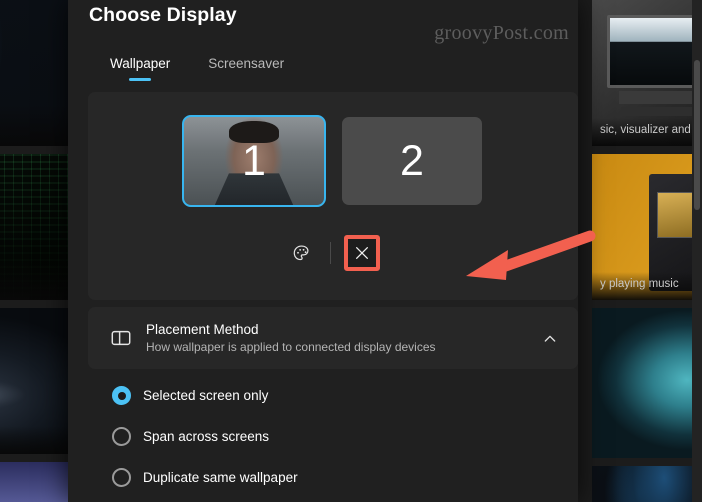 The image size is (702, 502). Describe the element at coordinates (220, 477) in the screenshot. I see `option-label: Duplicate same wallpaper` at that location.